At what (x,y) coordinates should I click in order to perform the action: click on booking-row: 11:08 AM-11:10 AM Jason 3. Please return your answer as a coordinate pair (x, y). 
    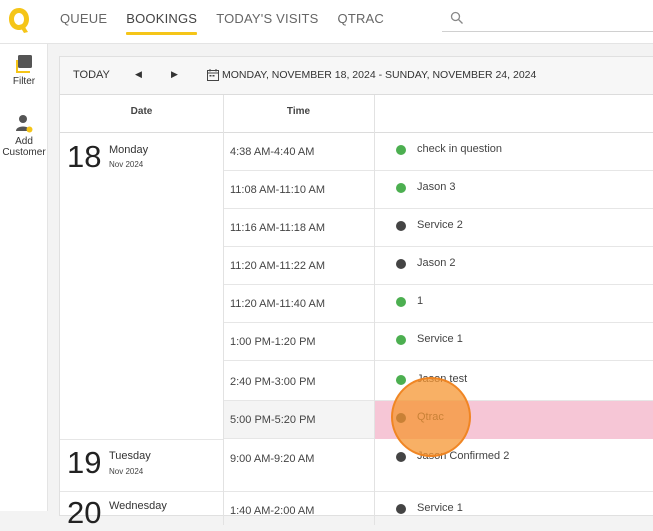
    Looking at the image, I should click on (438, 190).